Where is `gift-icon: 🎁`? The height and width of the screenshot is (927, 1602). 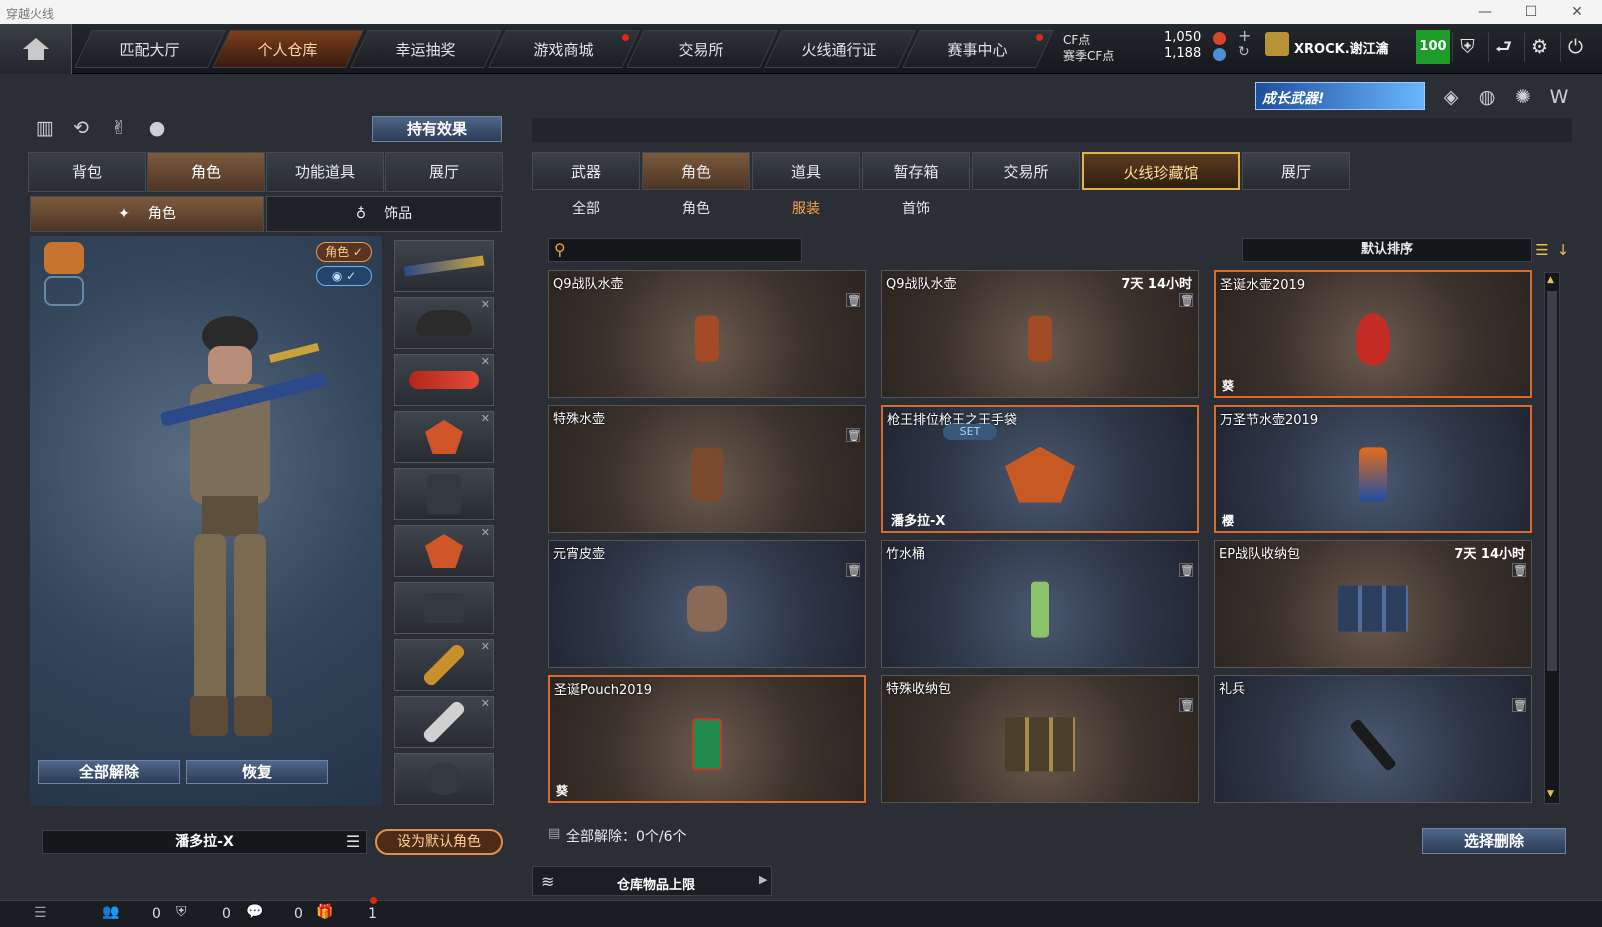
gift-icon: 🎁 is located at coordinates (324, 912).